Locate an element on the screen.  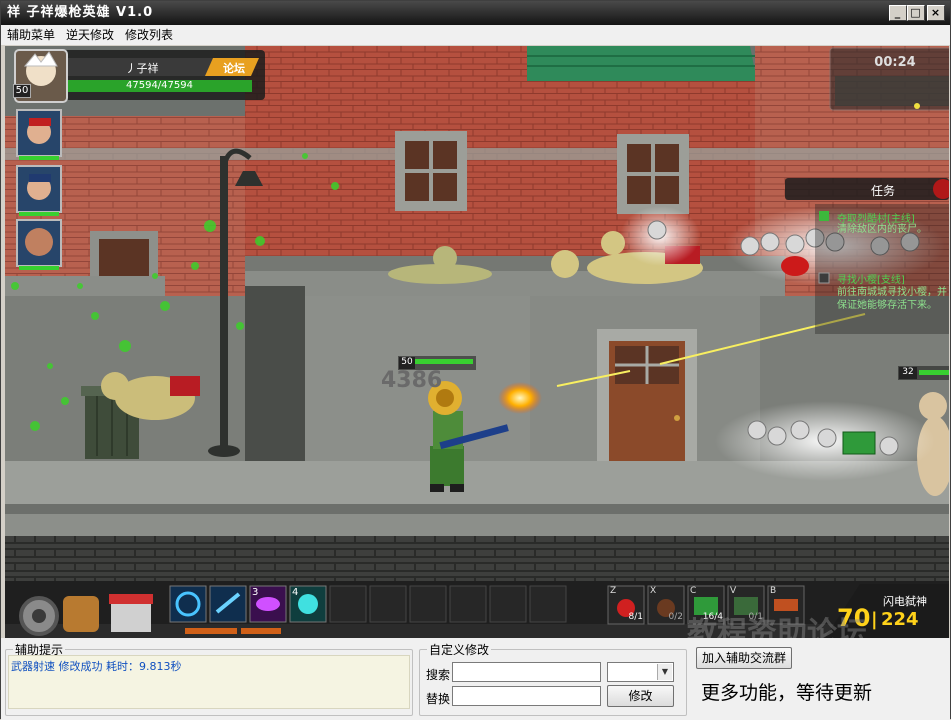
item-b-key: B is located at coordinates (773, 591).